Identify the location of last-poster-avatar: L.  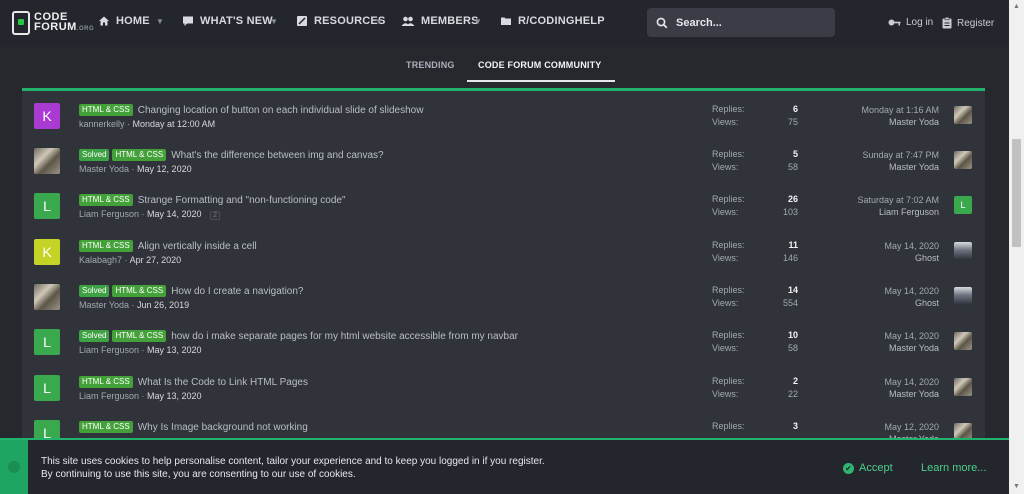
(963, 205).